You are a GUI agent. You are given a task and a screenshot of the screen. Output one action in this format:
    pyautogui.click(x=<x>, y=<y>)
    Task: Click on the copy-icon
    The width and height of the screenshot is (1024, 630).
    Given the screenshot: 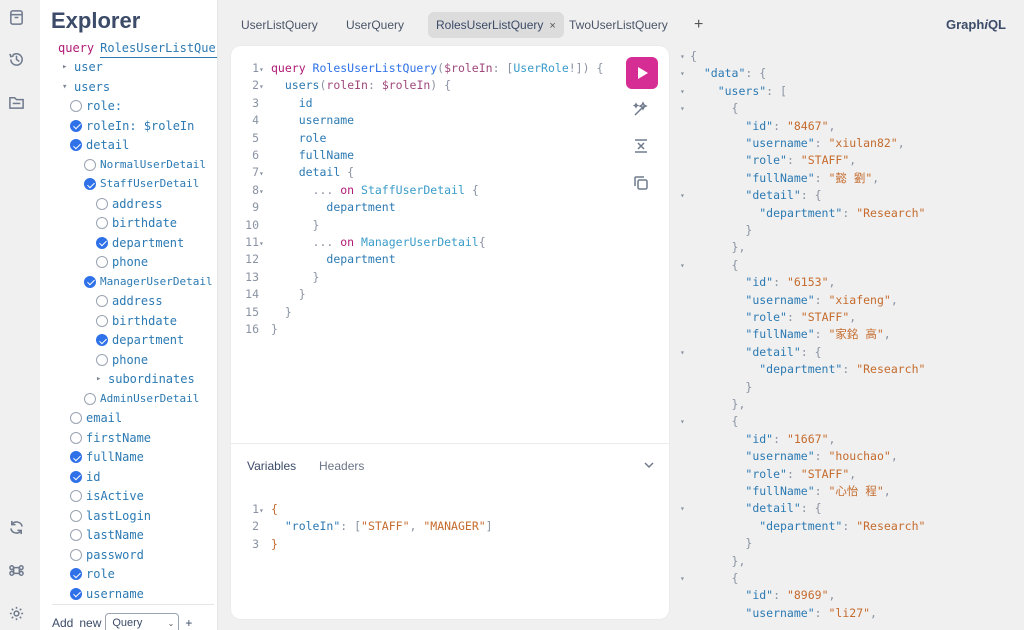 What is the action you would take?
    pyautogui.click(x=642, y=184)
    